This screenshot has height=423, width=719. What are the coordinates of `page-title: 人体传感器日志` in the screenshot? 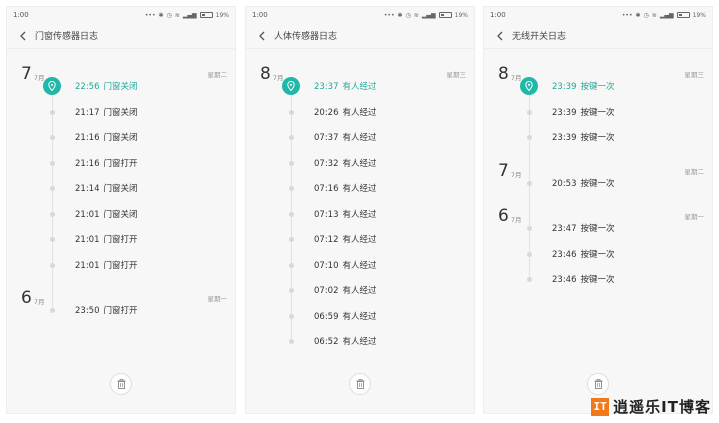 It's located at (306, 37).